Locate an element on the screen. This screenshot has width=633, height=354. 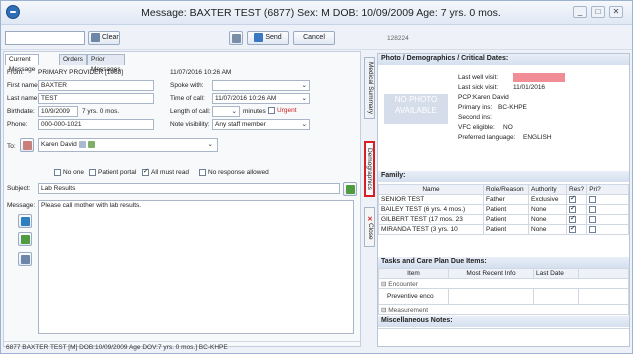
phone-field: 000-000-1021 is located at coordinates (96, 124).